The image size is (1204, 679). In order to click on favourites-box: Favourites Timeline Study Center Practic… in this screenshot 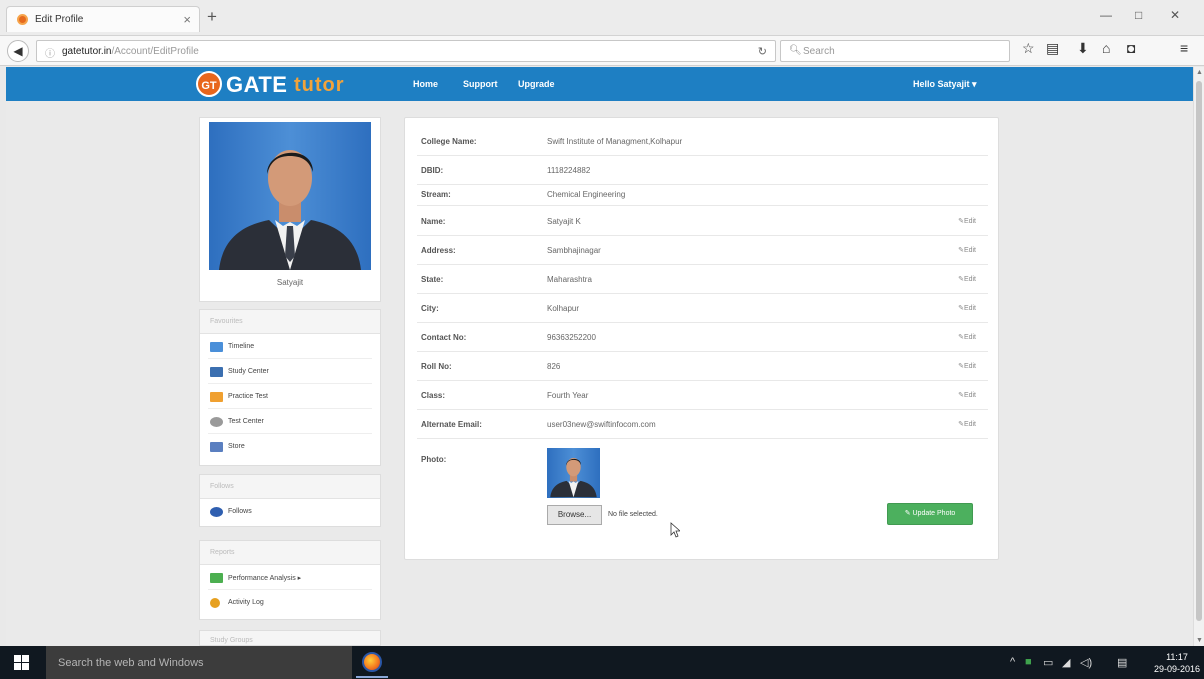, I will do `click(290, 387)`.